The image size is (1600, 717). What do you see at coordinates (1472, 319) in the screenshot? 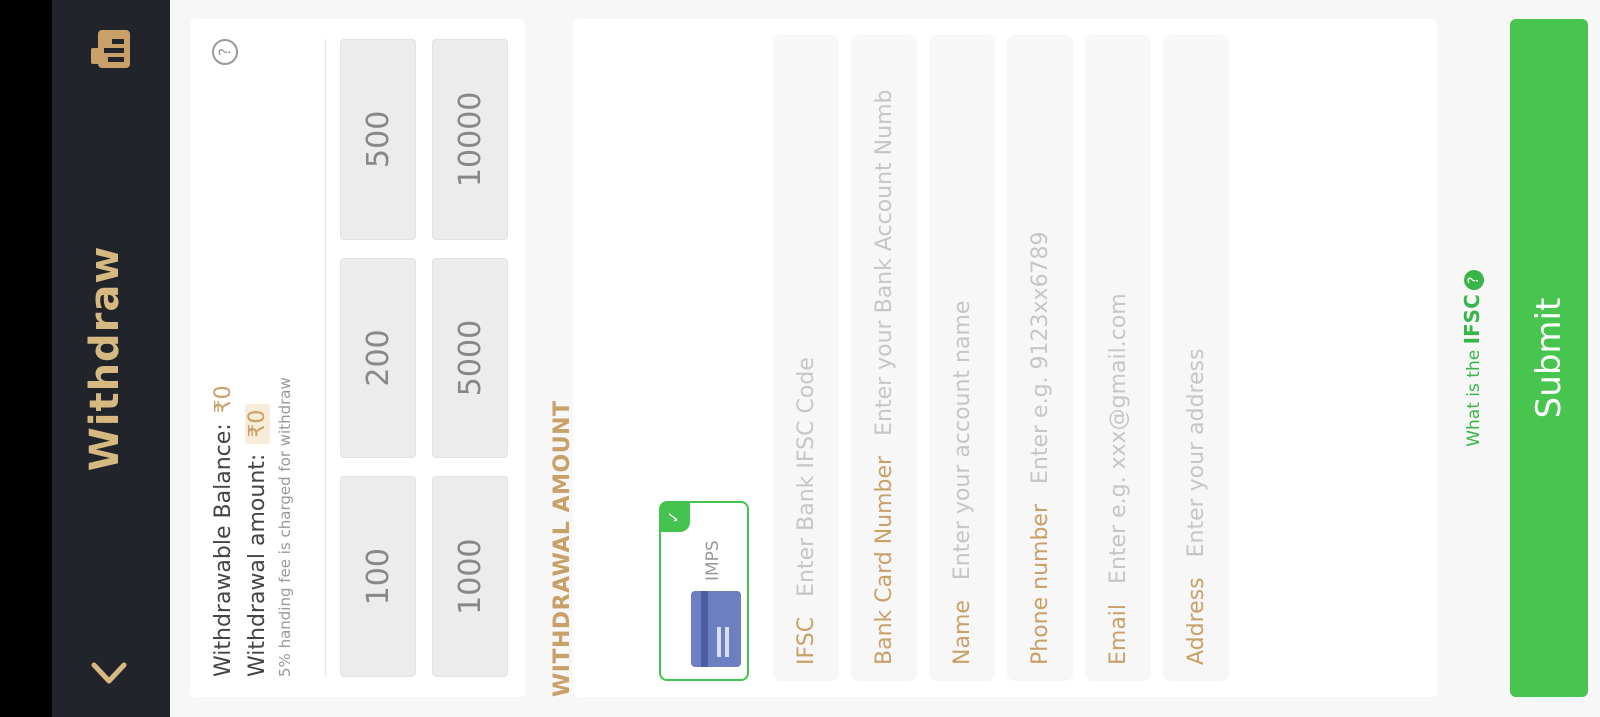
I see `ifsc-help-highlight: IFSC` at bounding box center [1472, 319].